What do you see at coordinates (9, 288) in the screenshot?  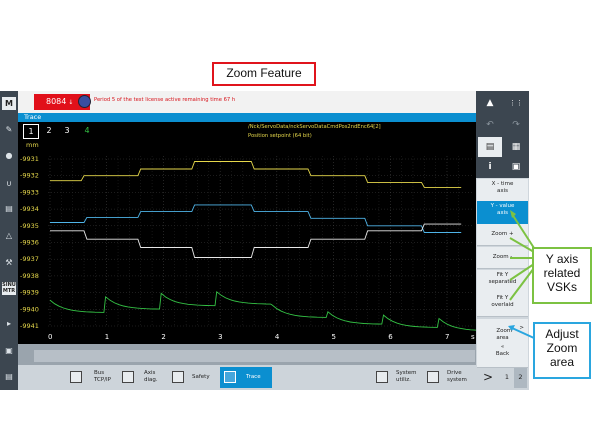 I see `sinumerik-button: SINU MTR` at bounding box center [9, 288].